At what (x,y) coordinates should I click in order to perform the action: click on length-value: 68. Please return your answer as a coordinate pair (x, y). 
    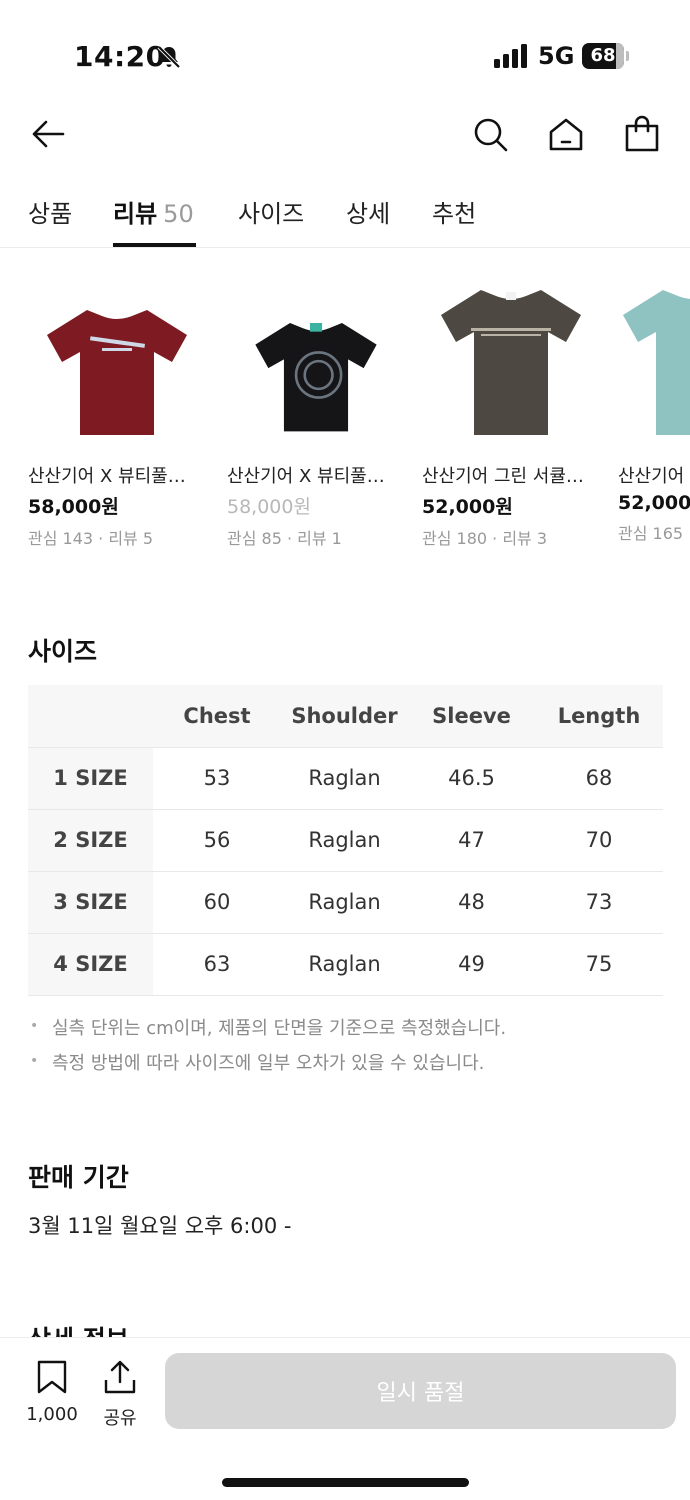
    Looking at the image, I should click on (599, 778).